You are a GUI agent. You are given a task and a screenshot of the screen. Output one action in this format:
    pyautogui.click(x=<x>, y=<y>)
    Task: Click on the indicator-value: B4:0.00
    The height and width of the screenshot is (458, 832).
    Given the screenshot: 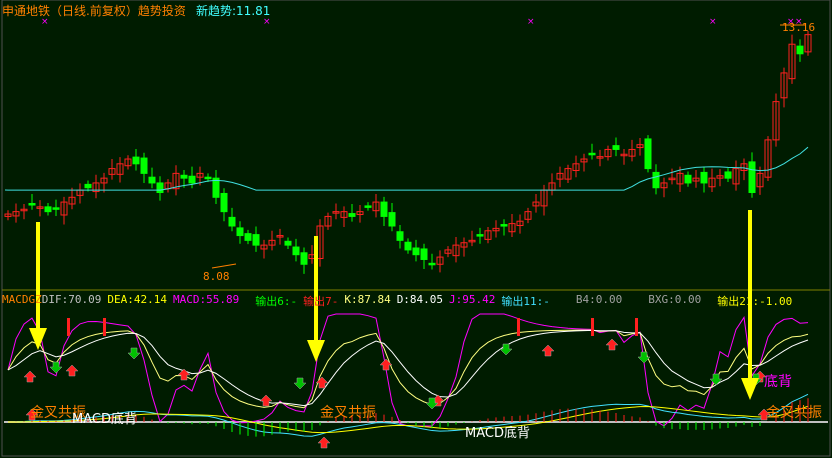 What is the action you would take?
    pyautogui.click(x=599, y=299)
    